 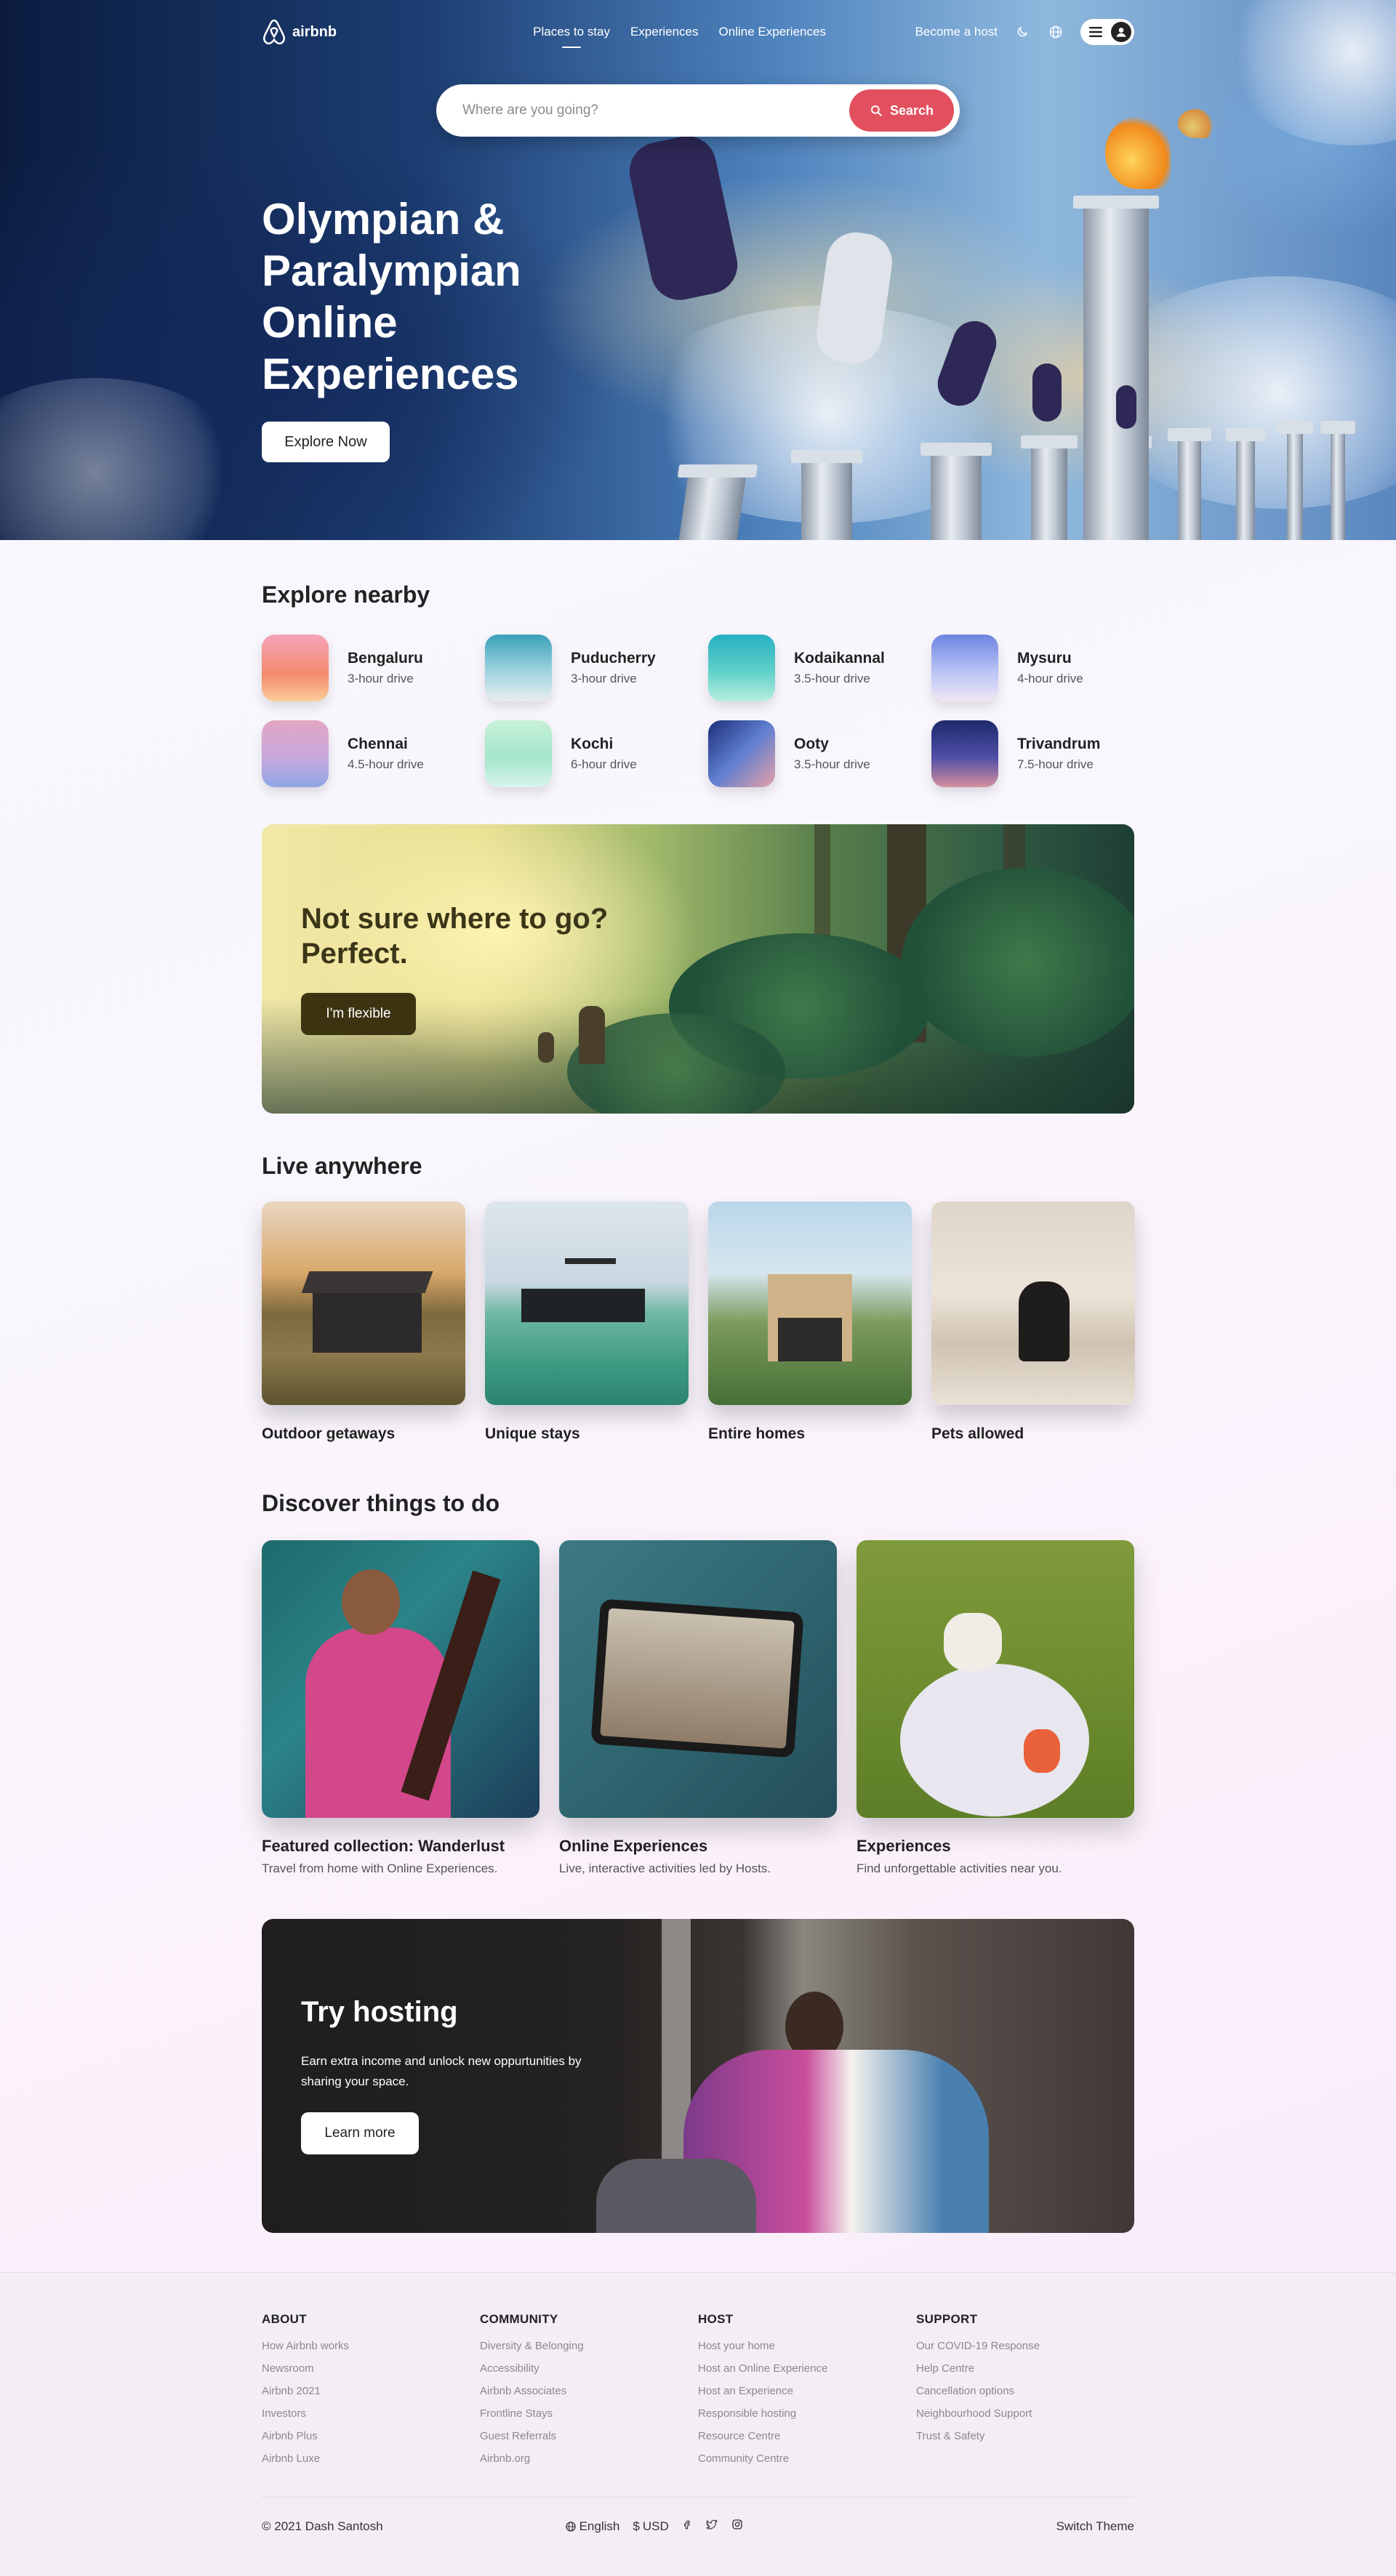 What do you see at coordinates (956, 32) in the screenshot?
I see `become-host-link: Become a host` at bounding box center [956, 32].